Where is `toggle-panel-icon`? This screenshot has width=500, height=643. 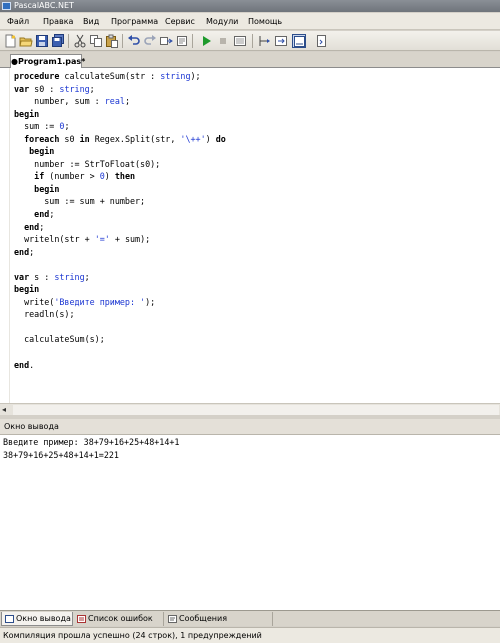
toggle-panel-icon is located at coordinates (281, 41).